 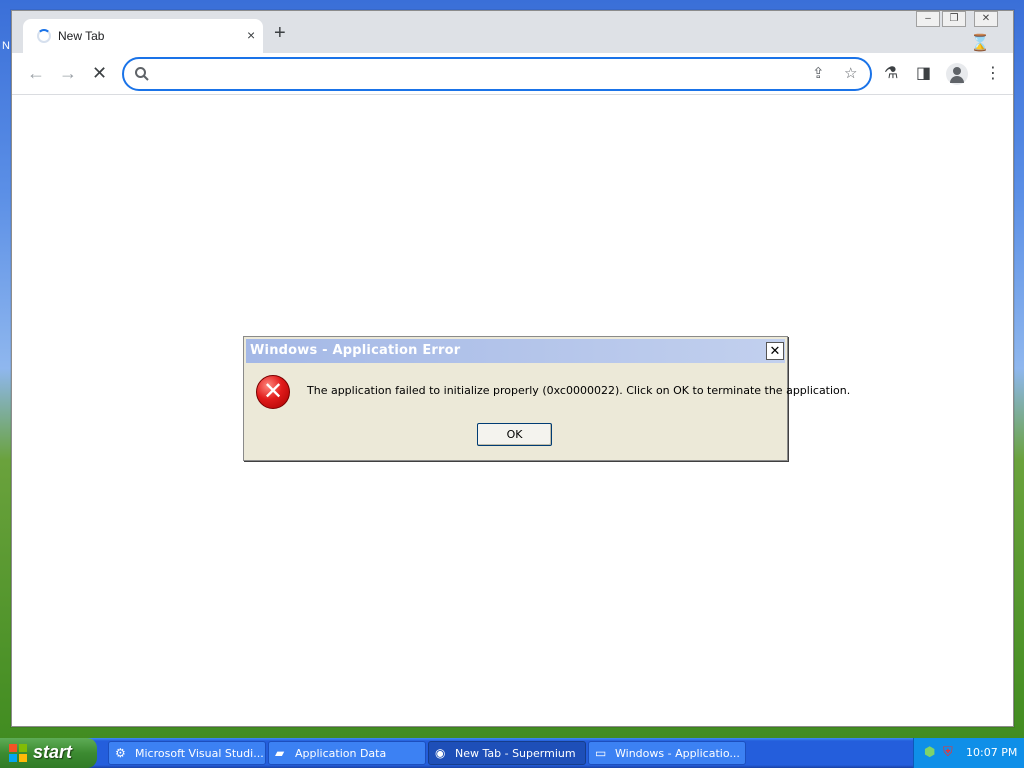 I want to click on bookmark-star-icon: ☆, so click(x=850, y=74).